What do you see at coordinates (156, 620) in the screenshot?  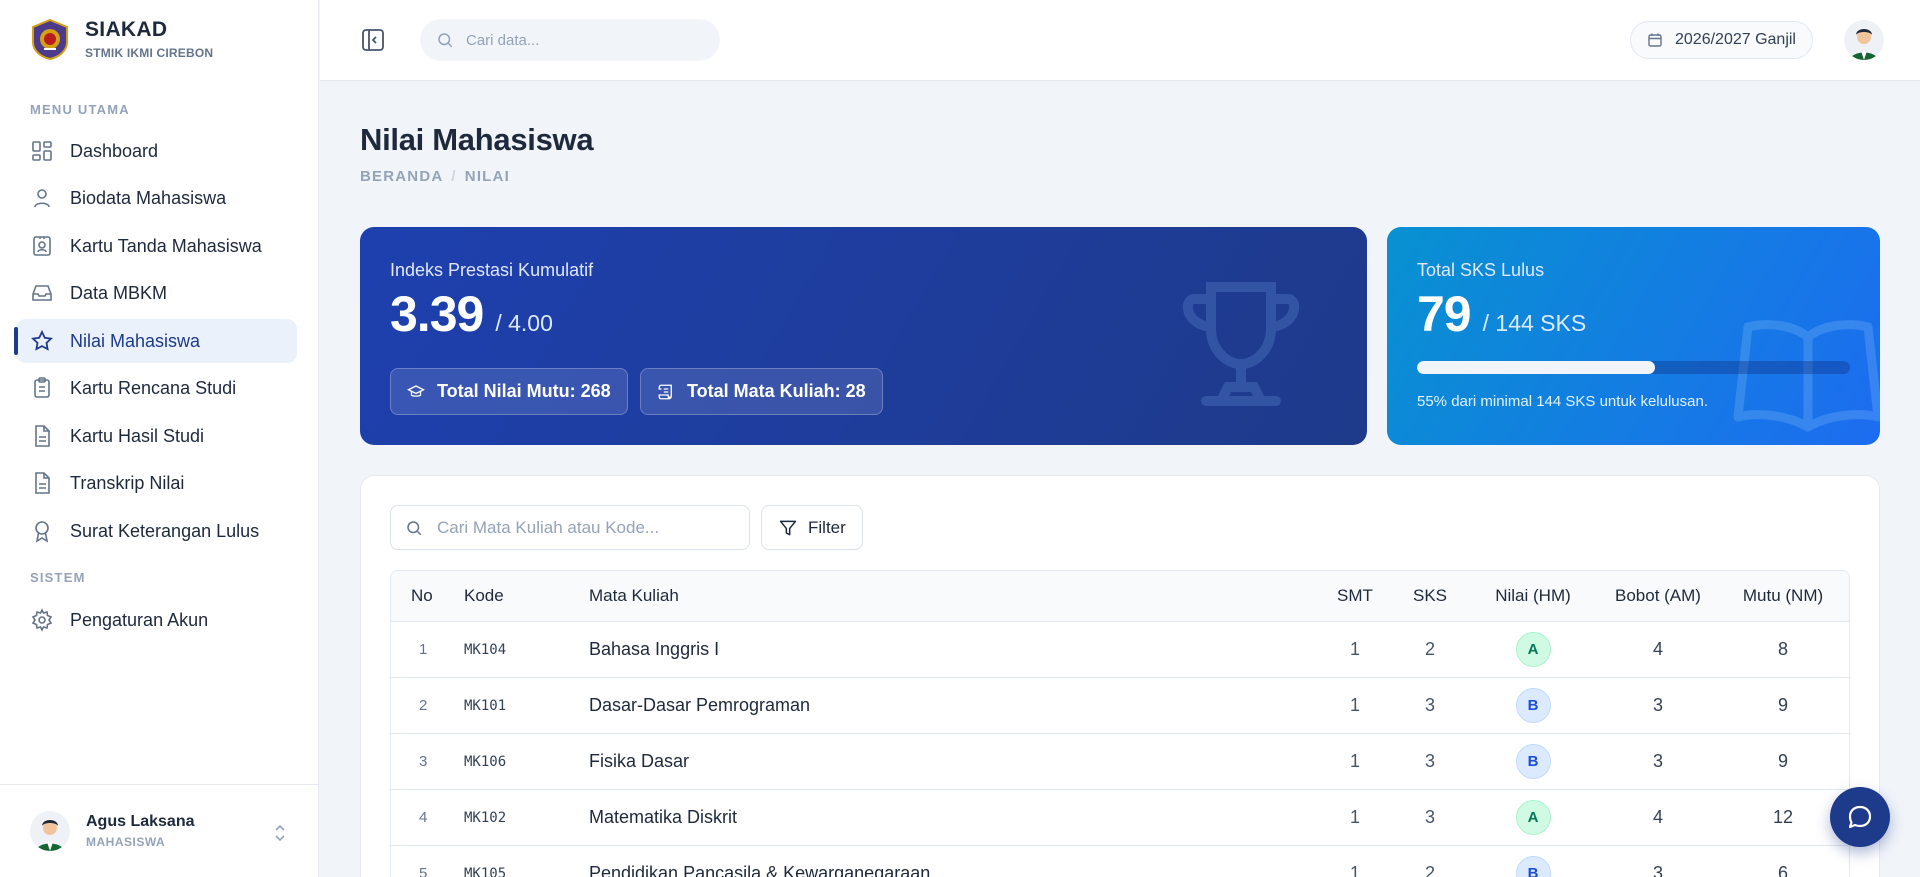 I see `sidebar-item-pengaturan: Pengaturan Akun` at bounding box center [156, 620].